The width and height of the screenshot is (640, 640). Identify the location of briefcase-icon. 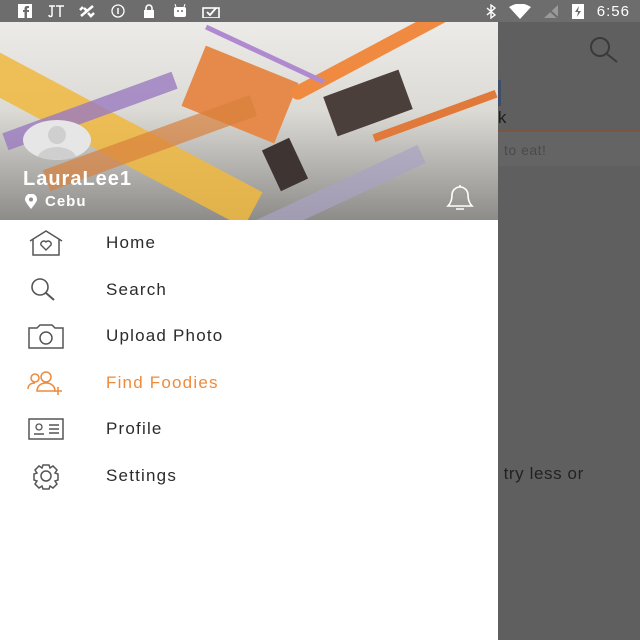
(211, 12).